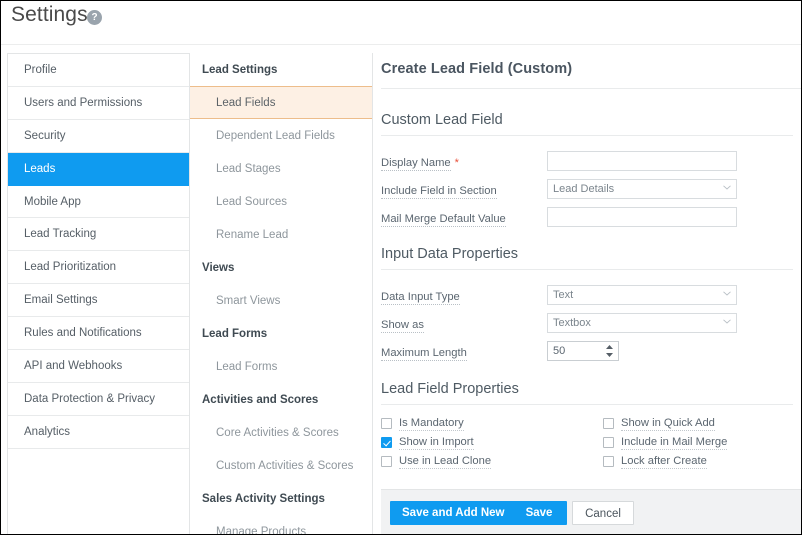 This screenshot has width=802, height=535. I want to click on sidebar-item-manage-products: Manage Products, so click(281, 525).